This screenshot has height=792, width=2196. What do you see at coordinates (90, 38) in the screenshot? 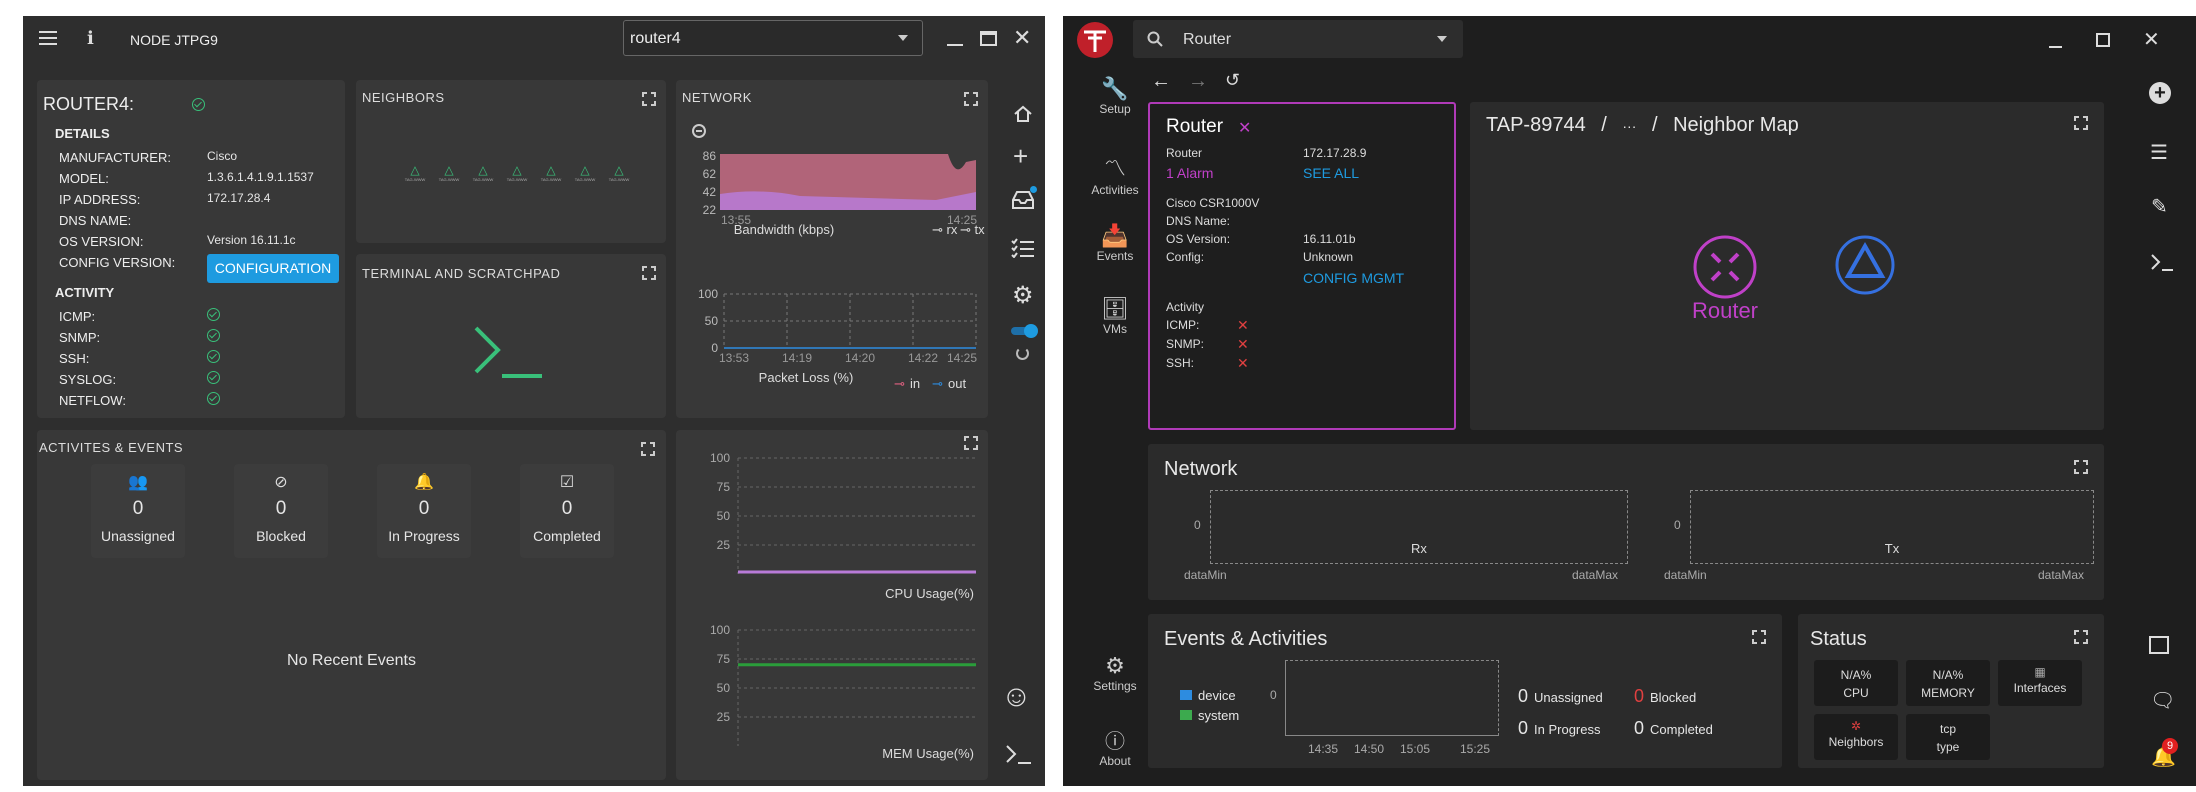
I see `info-icon: ℹ` at bounding box center [90, 38].